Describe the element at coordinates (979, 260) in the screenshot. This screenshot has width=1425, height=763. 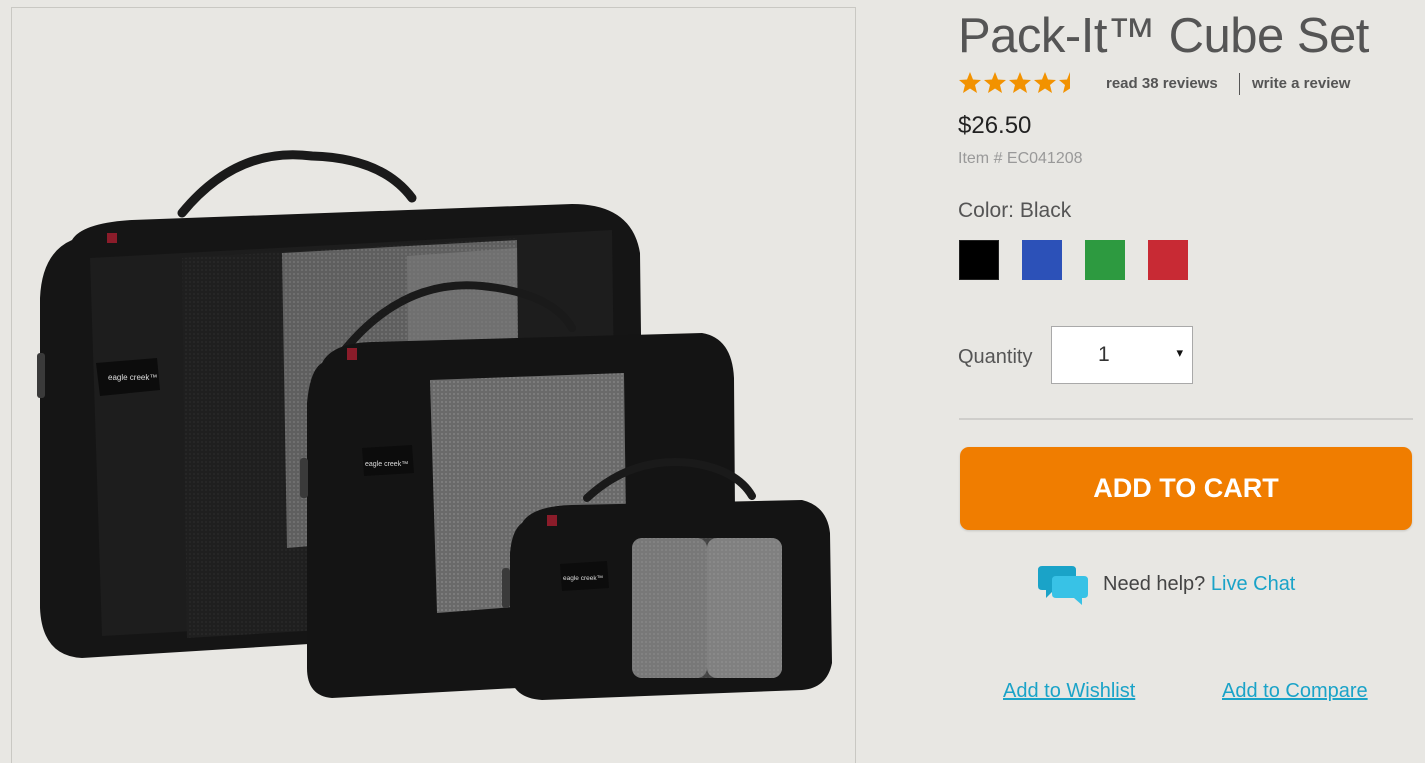
I see `color-swatch-black` at that location.